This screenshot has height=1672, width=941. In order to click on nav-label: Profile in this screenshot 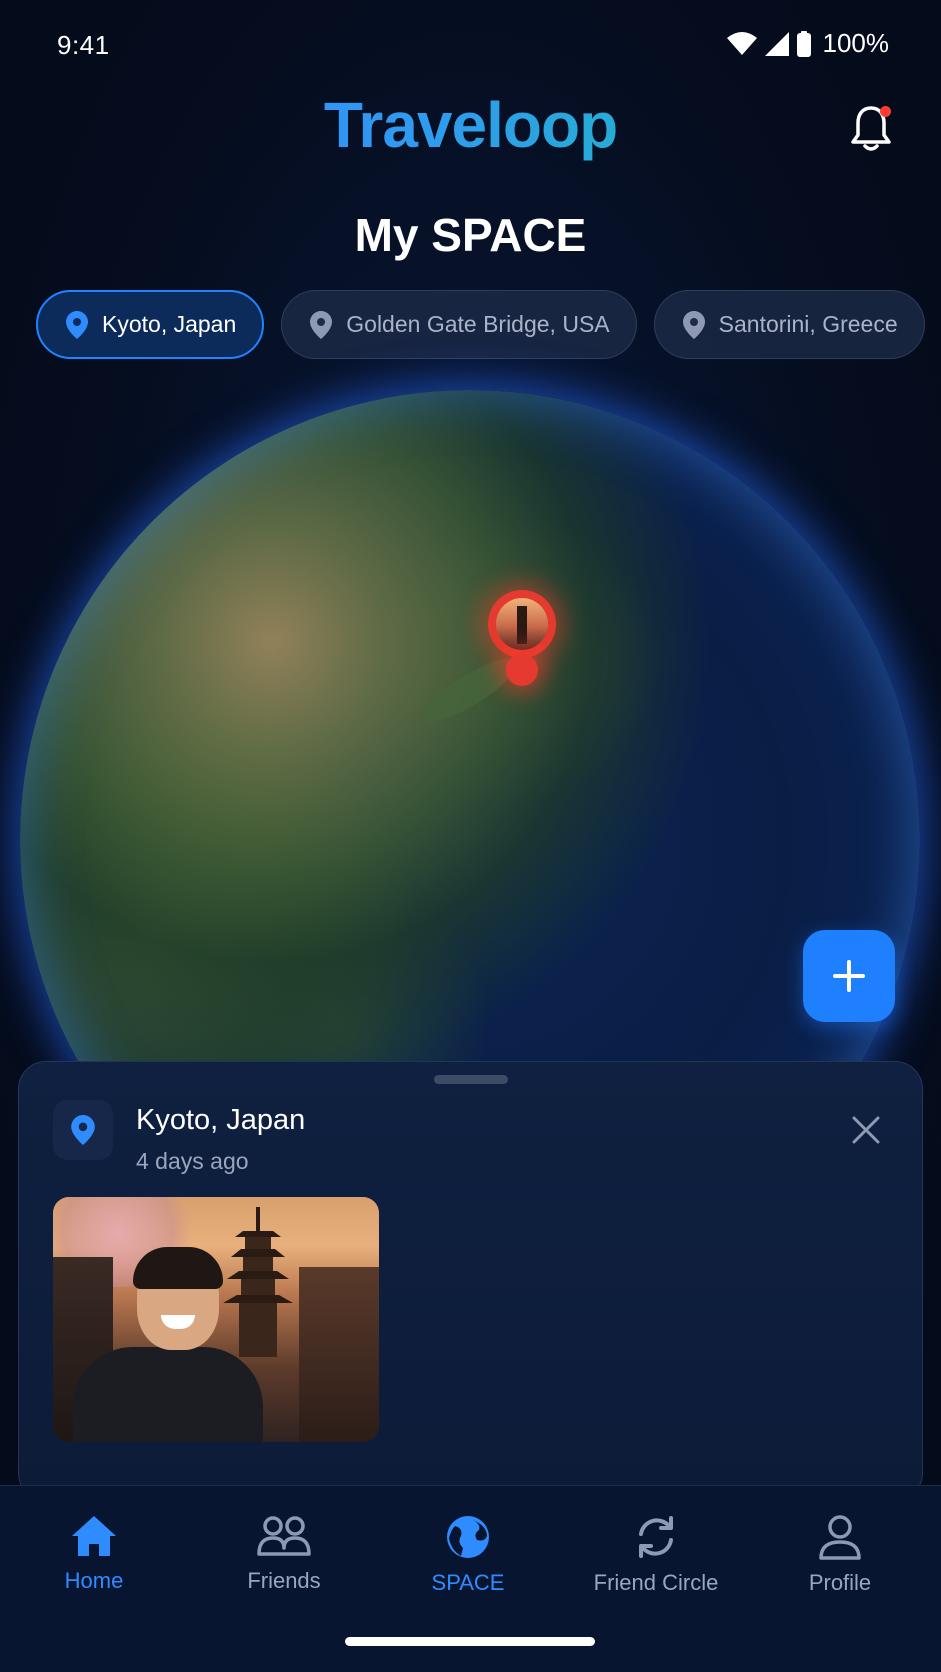, I will do `click(840, 1582)`.